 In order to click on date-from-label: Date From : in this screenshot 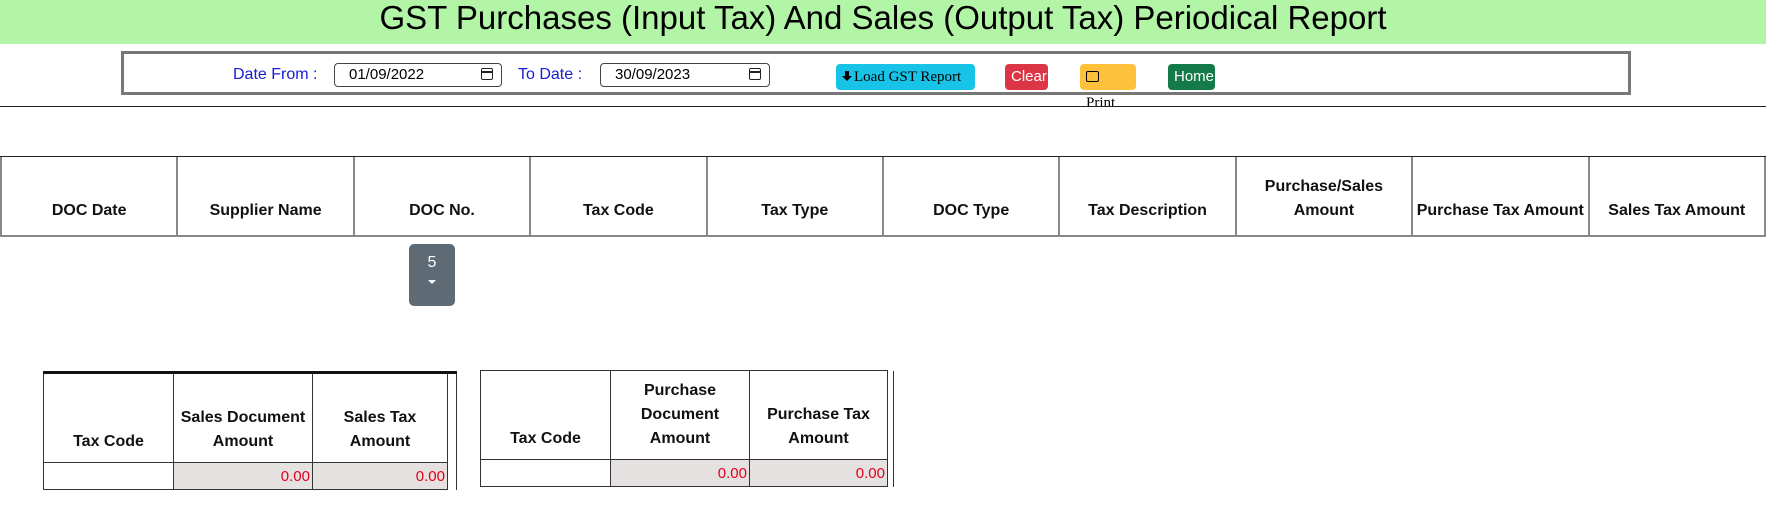, I will do `click(275, 74)`.